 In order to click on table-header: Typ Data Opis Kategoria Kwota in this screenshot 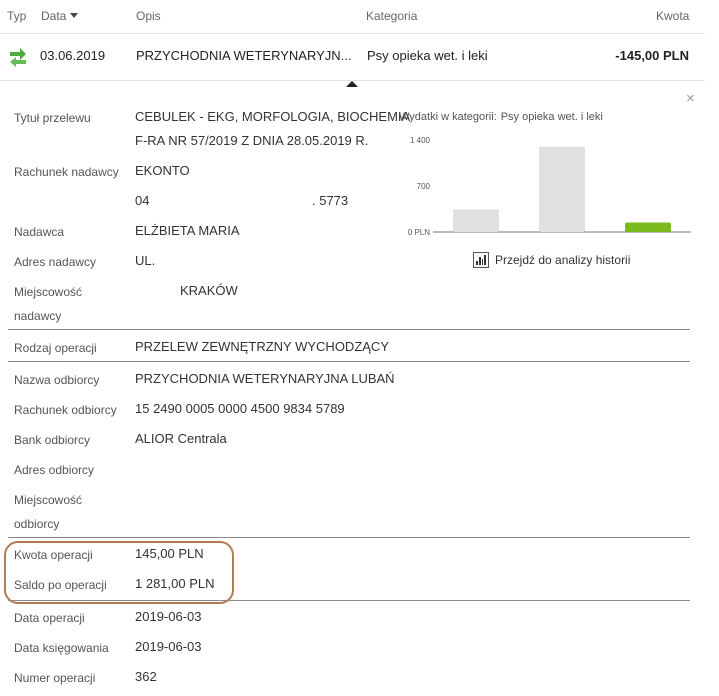, I will do `click(352, 17)`.